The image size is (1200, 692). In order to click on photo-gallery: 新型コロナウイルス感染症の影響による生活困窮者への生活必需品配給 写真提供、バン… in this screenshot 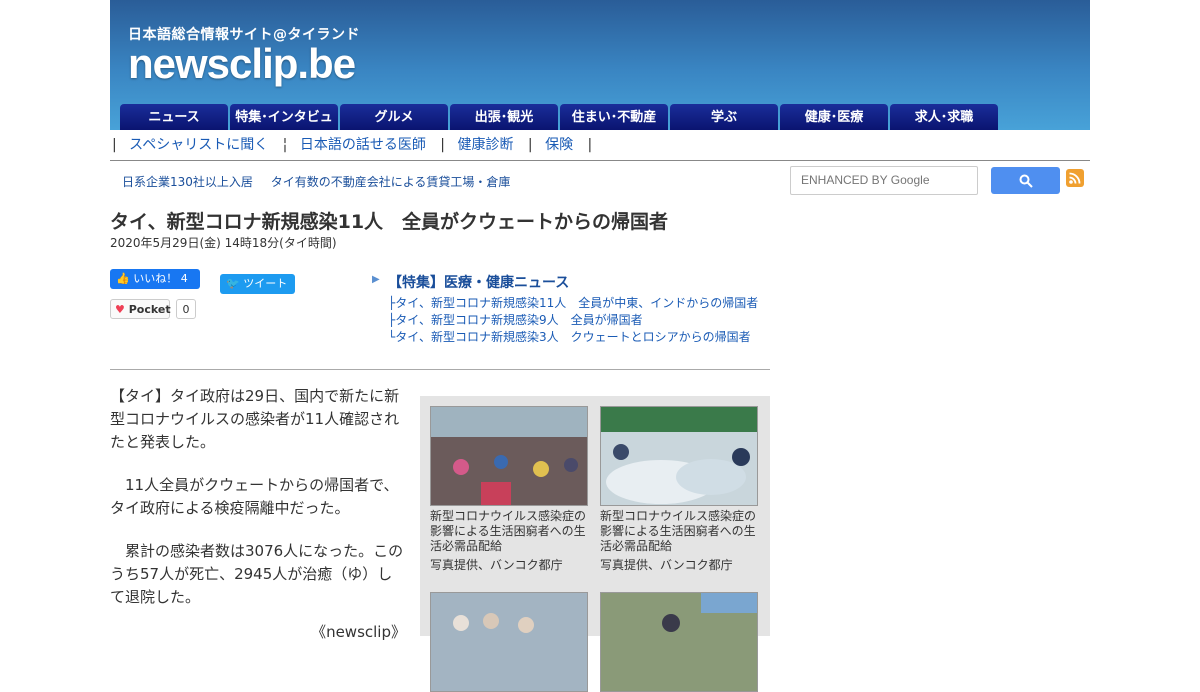, I will do `click(595, 544)`.